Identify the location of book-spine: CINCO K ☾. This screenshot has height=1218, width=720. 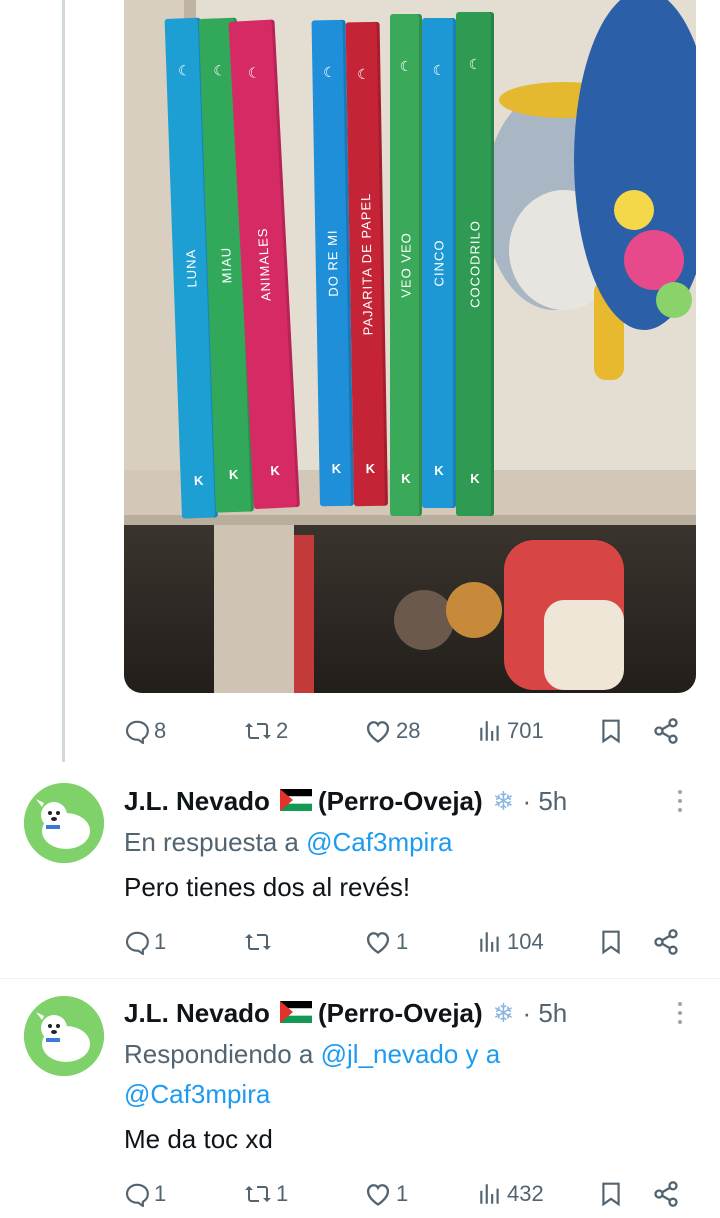
(439, 263).